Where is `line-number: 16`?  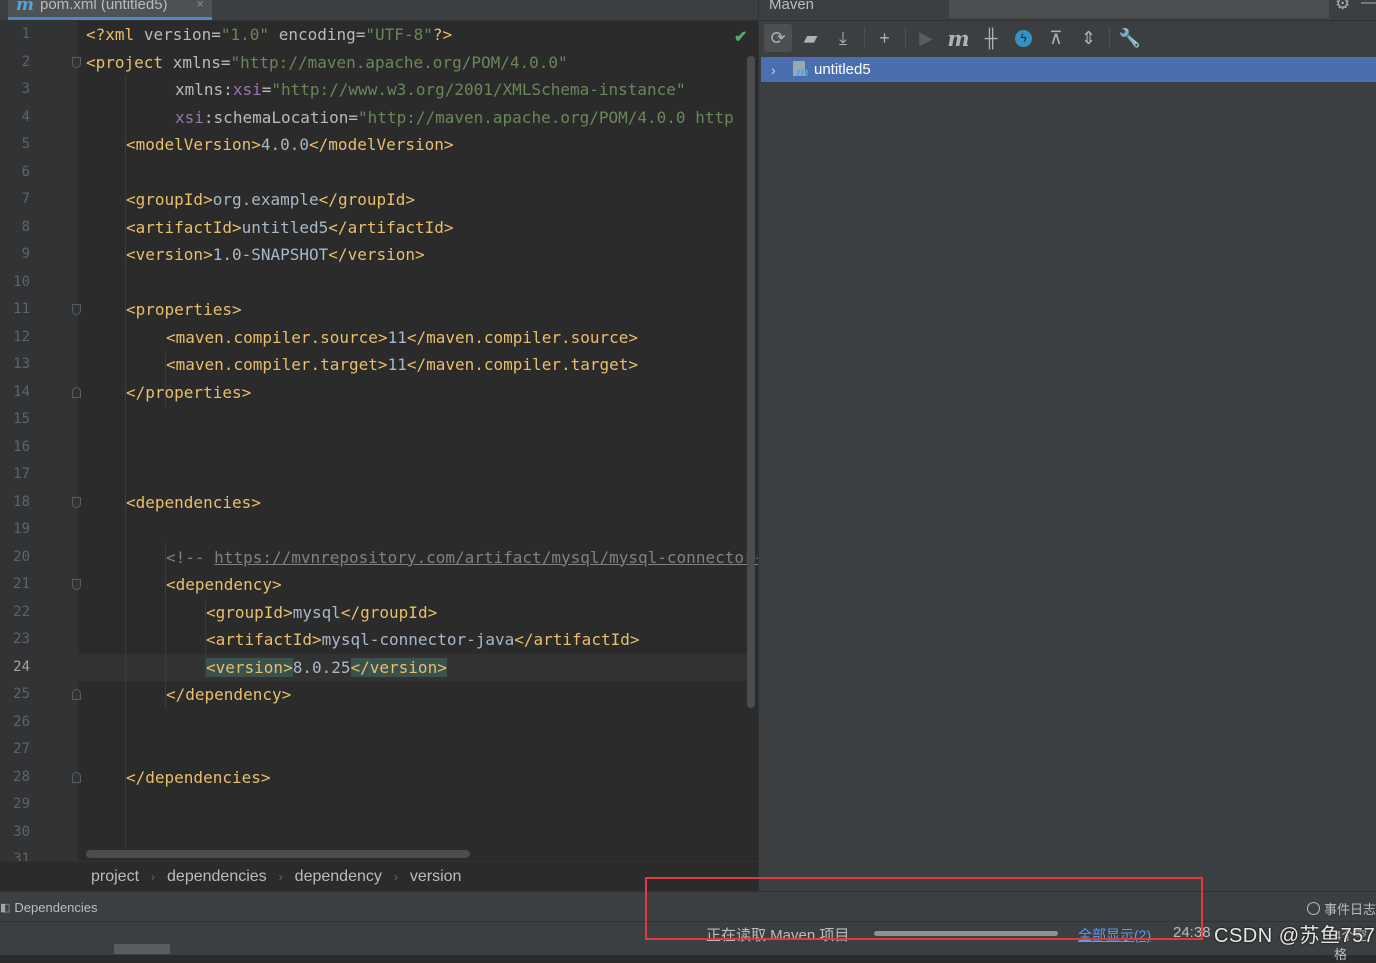 line-number: 16 is located at coordinates (21, 446).